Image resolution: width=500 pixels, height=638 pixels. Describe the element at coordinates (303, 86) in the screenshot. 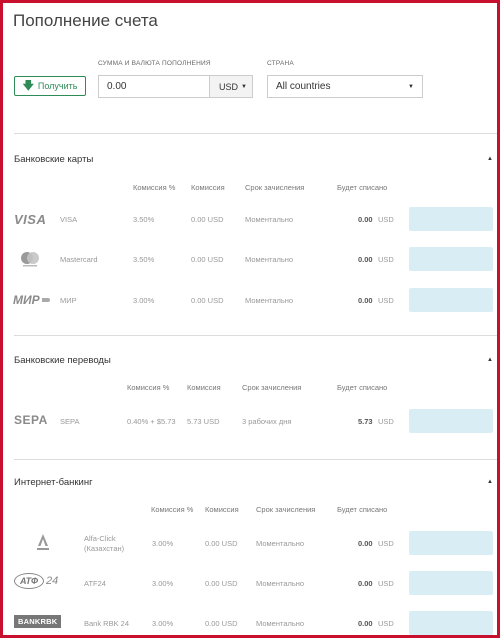

I see `country-value: All countries` at that location.